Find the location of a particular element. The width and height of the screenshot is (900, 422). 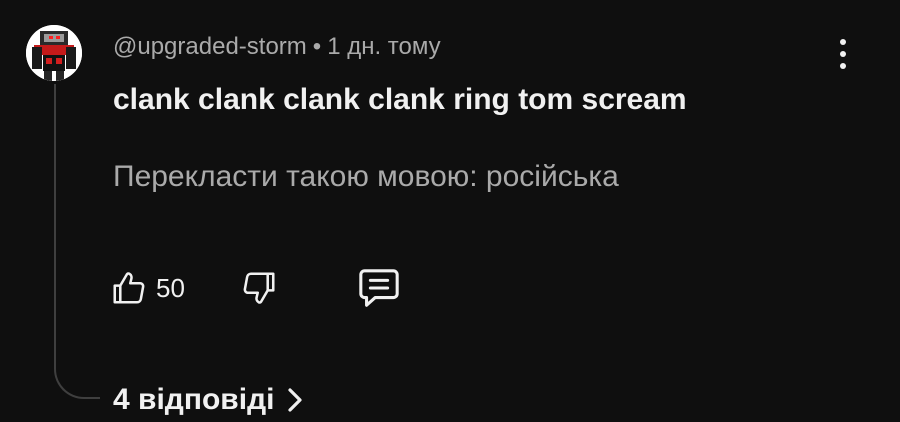

more-vert-icon is located at coordinates (843, 54).